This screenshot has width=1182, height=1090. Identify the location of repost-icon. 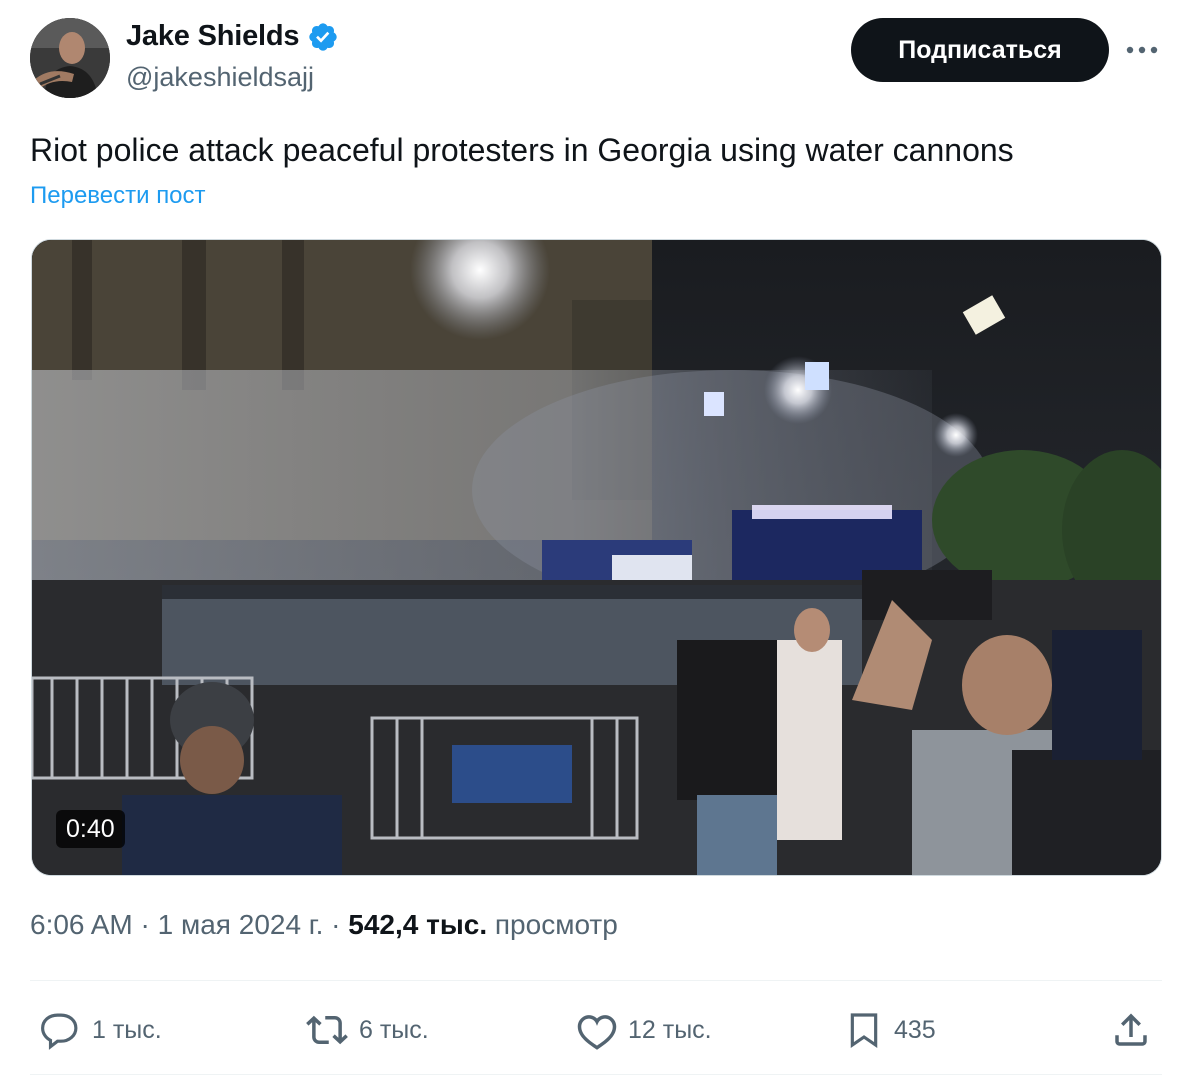
(327, 1030).